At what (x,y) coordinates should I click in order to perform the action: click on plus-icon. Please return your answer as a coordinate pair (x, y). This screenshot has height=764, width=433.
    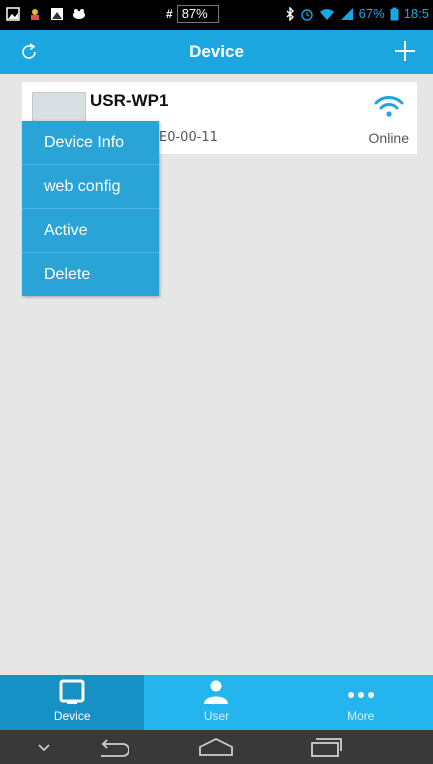
    Looking at the image, I should click on (405, 51).